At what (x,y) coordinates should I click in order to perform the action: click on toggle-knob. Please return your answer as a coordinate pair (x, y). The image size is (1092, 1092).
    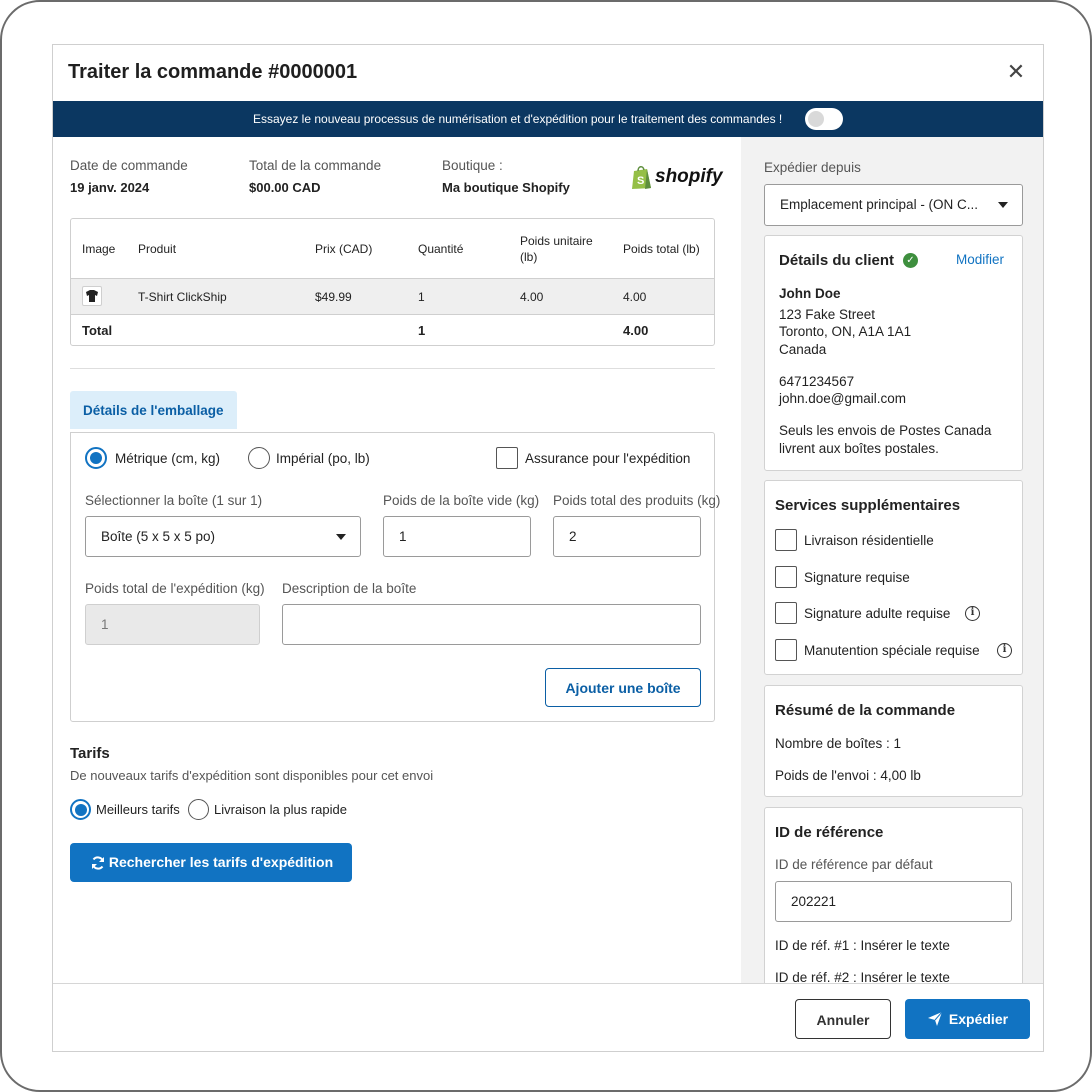
    Looking at the image, I should click on (816, 119).